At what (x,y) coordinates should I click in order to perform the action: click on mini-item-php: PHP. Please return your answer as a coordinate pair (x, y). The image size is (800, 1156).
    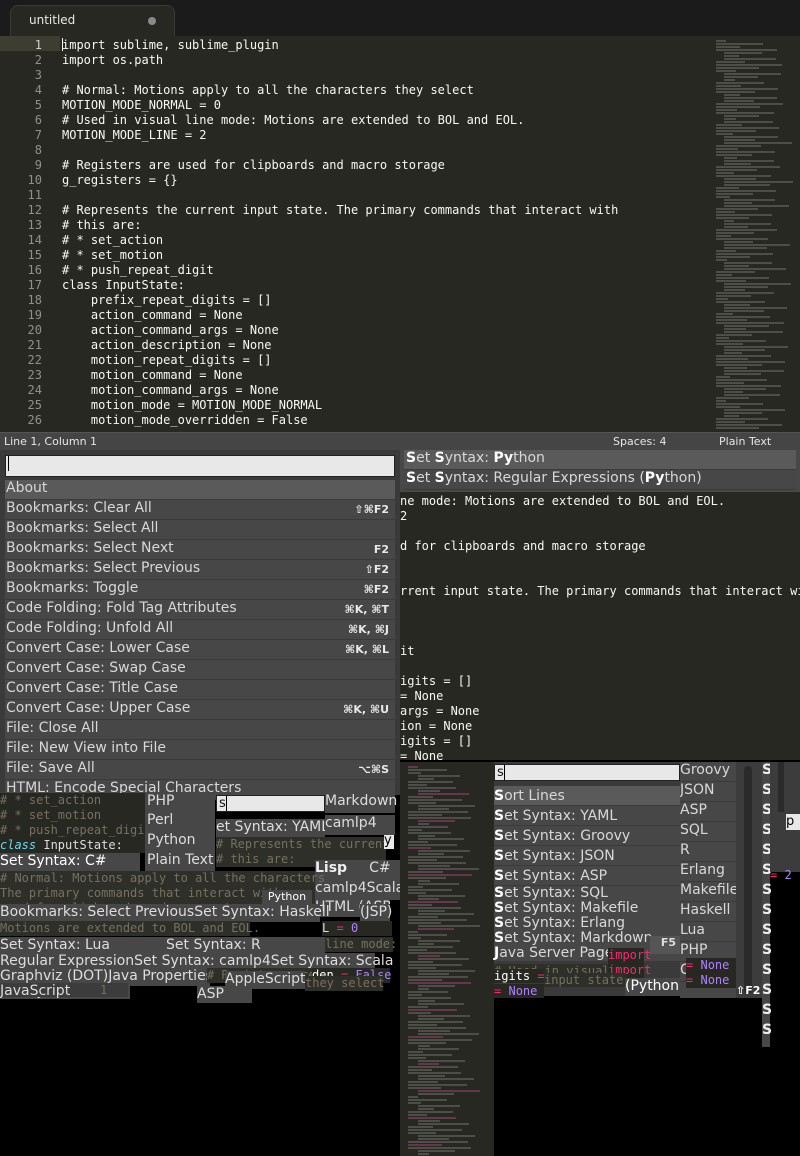
    Looking at the image, I should click on (160, 801).